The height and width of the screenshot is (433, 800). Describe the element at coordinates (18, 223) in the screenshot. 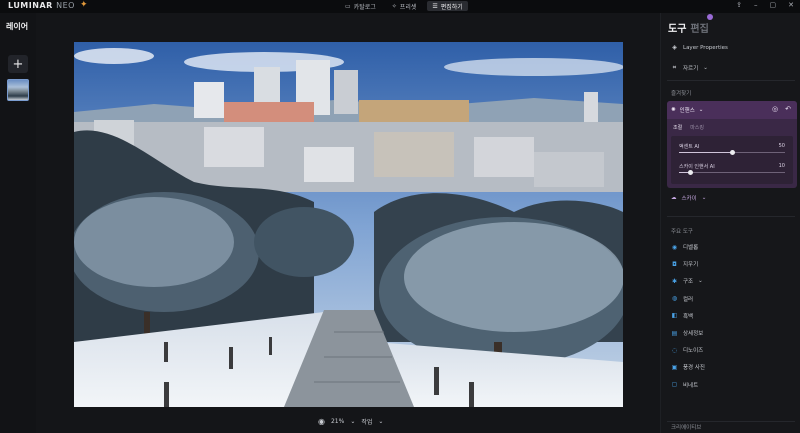

I see `layers-panel: 레이어 +` at that location.